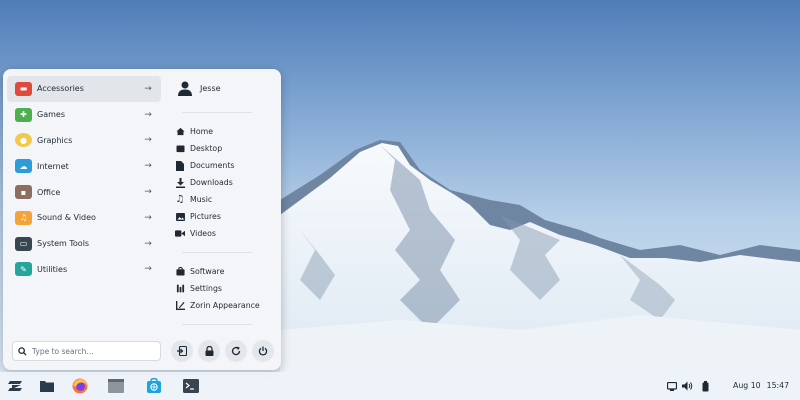  Describe the element at coordinates (23, 140) in the screenshot. I see `palette-icon: ●` at that location.